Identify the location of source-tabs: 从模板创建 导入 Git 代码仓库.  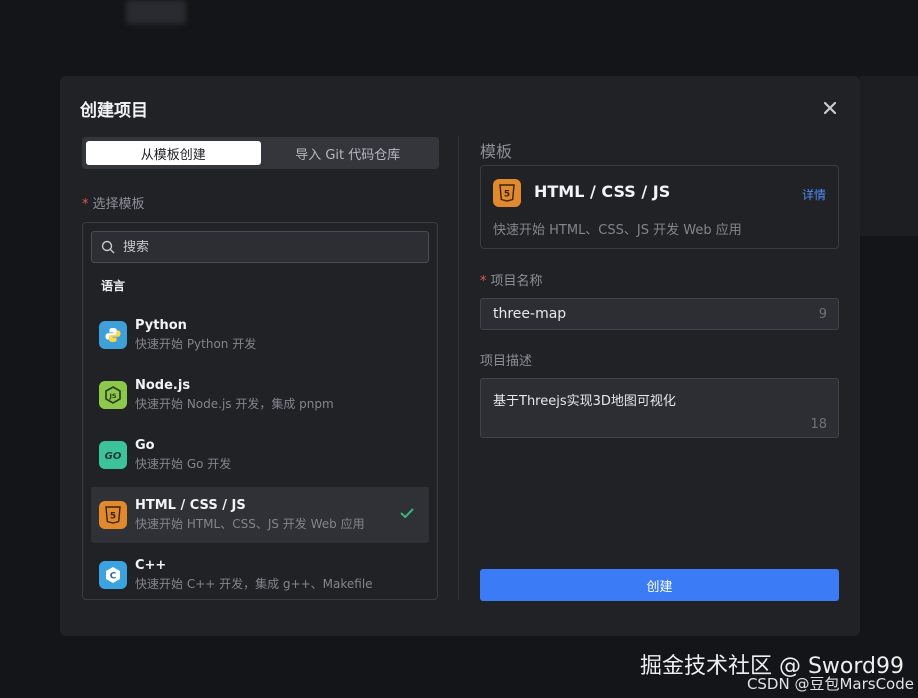
(260, 153).